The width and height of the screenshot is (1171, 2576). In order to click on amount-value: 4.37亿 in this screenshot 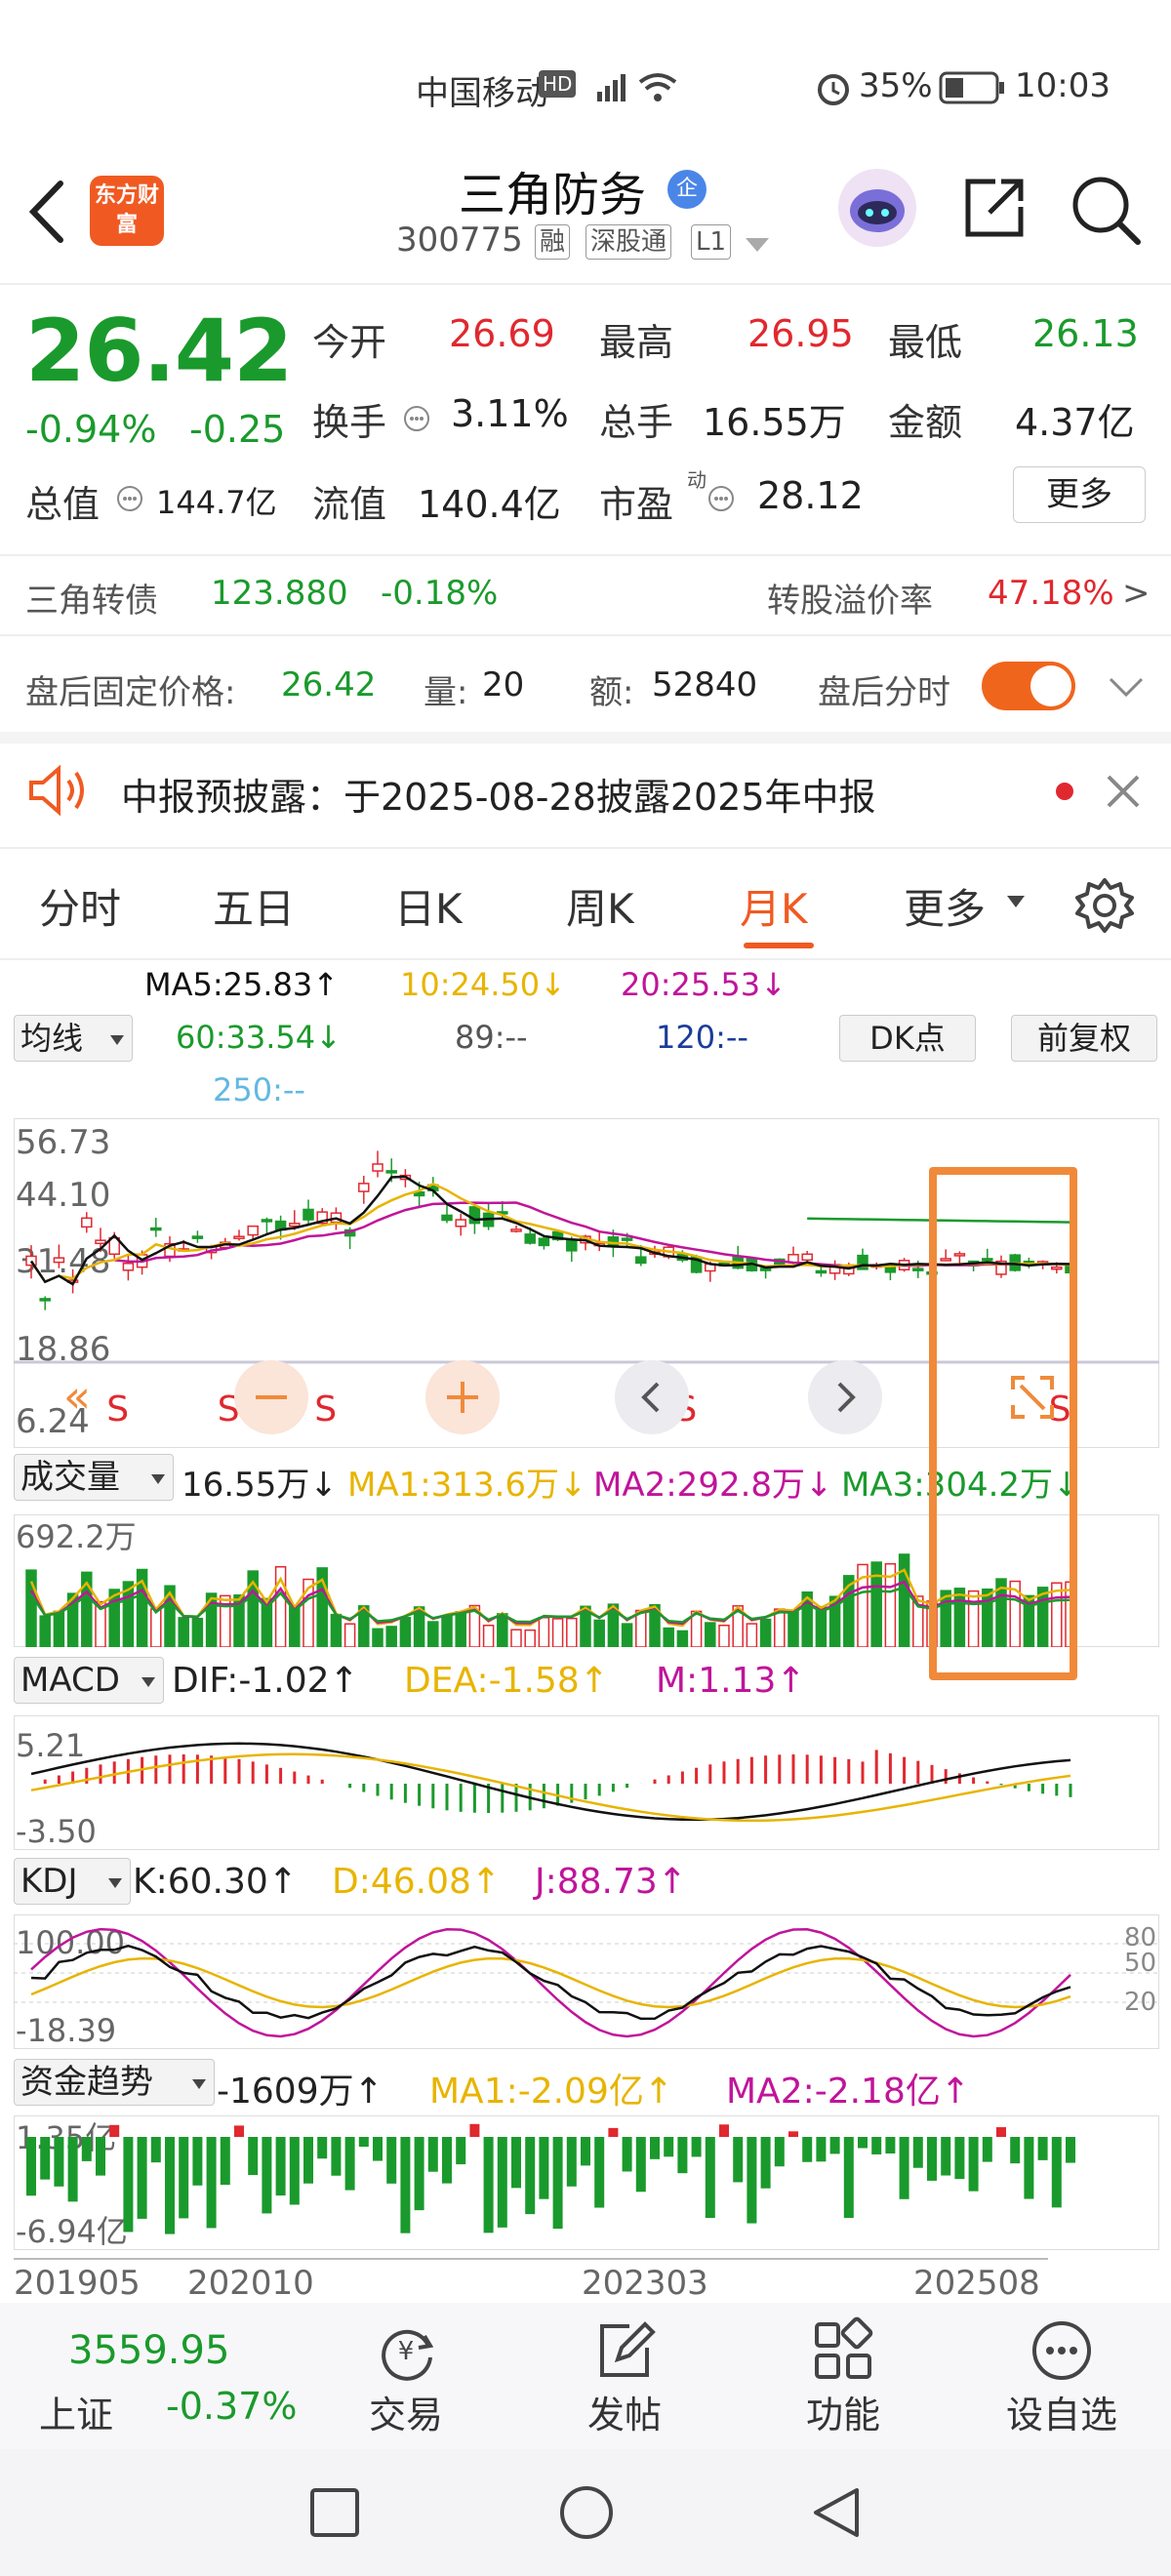, I will do `click(1075, 422)`.